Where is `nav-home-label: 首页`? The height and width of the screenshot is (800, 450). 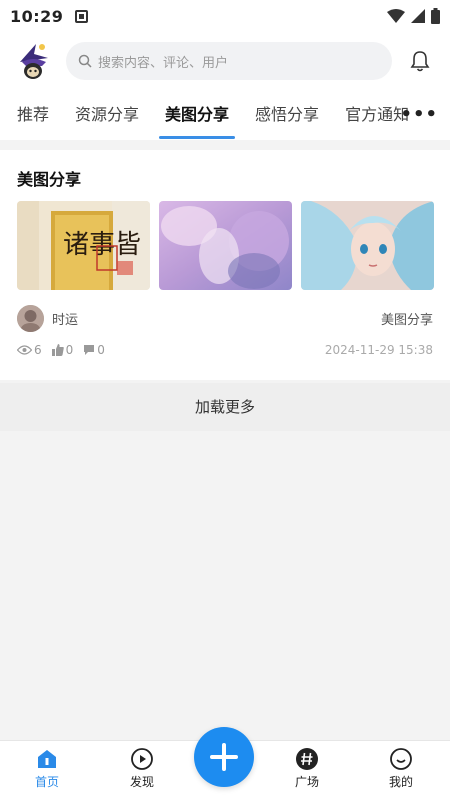 nav-home-label: 首页 is located at coordinates (46, 782).